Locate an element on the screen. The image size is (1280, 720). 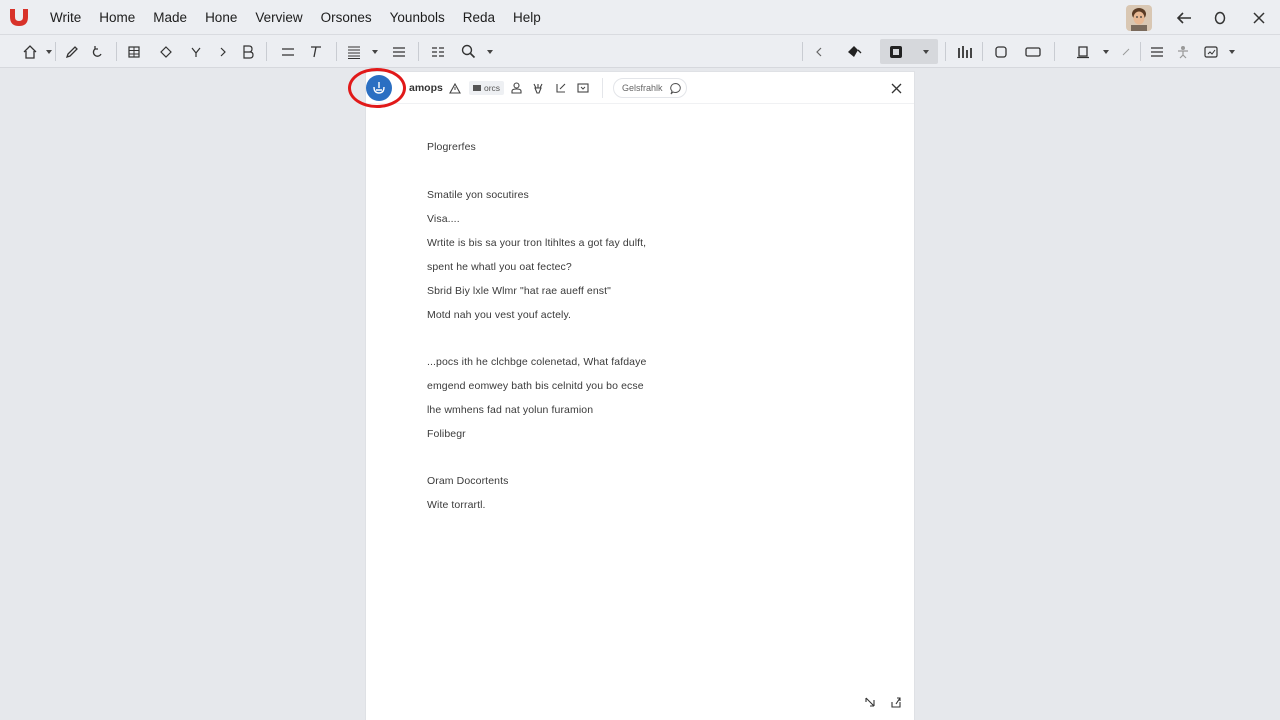
list-icon is located at coordinates (1157, 51).